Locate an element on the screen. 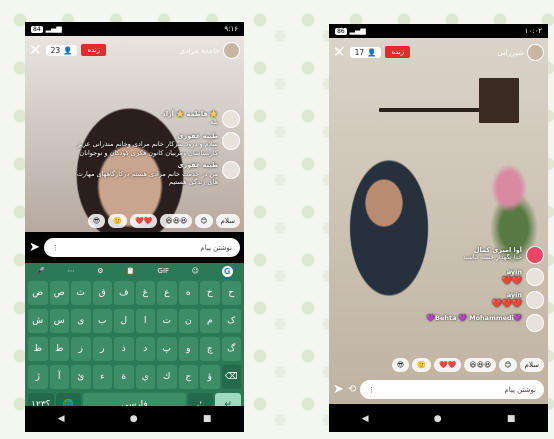 The height and width of the screenshot is (439, 554). key: ی is located at coordinates (81, 321).